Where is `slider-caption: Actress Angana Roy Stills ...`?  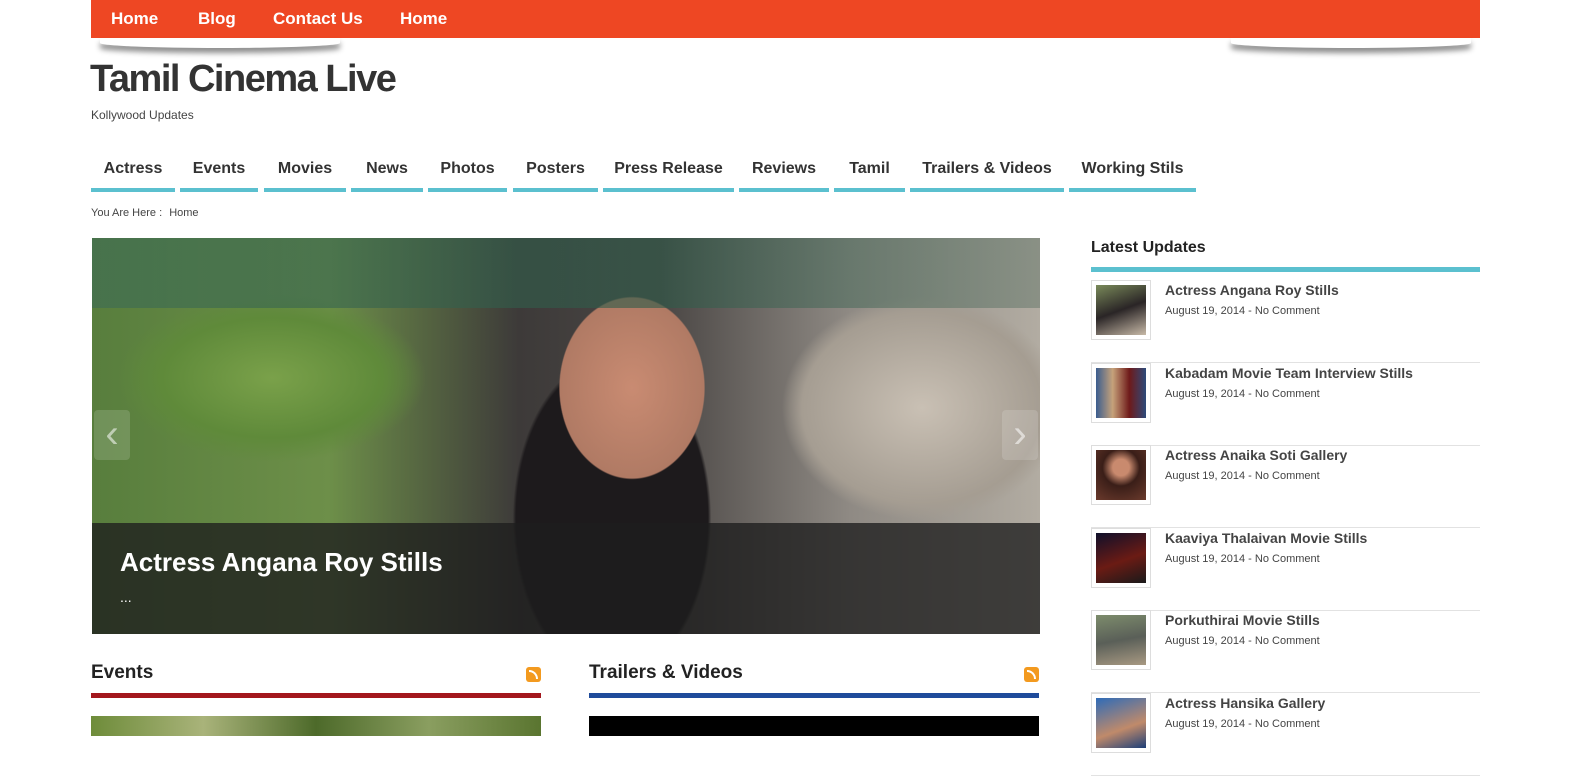
slider-caption: Actress Angana Roy Stills ... is located at coordinates (566, 578).